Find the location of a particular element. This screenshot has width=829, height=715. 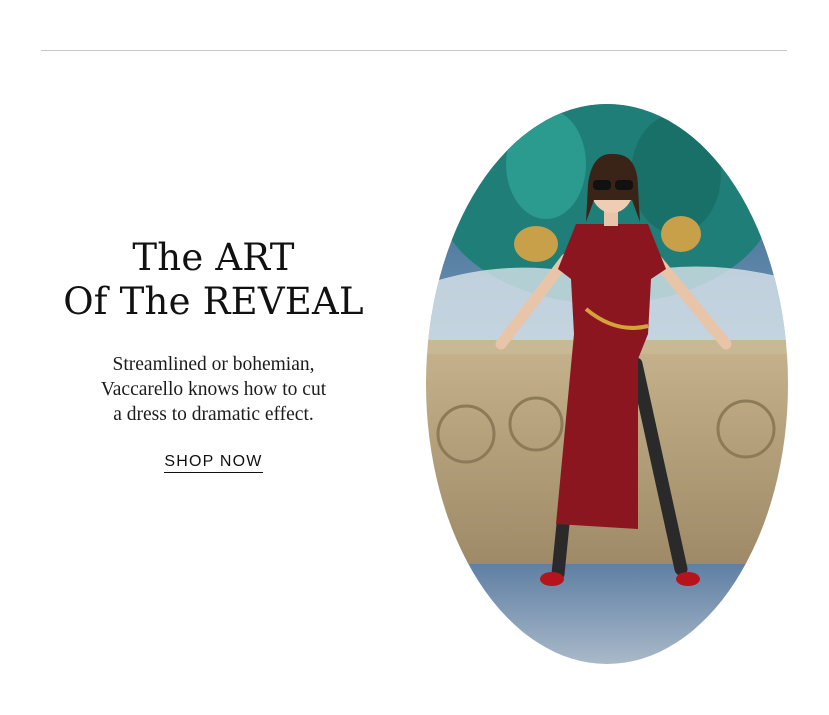

top-divider is located at coordinates (414, 50).